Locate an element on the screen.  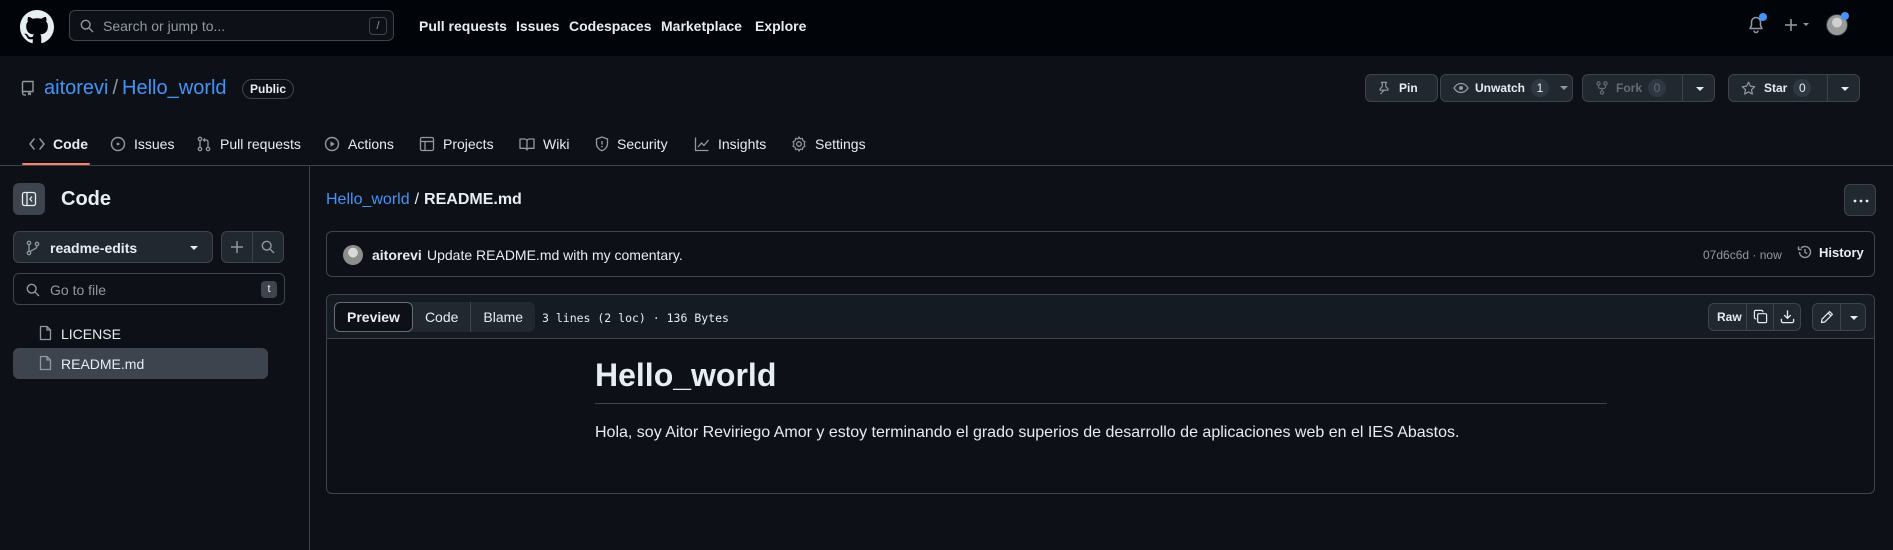
tab-security-label: Security is located at coordinates (642, 144).